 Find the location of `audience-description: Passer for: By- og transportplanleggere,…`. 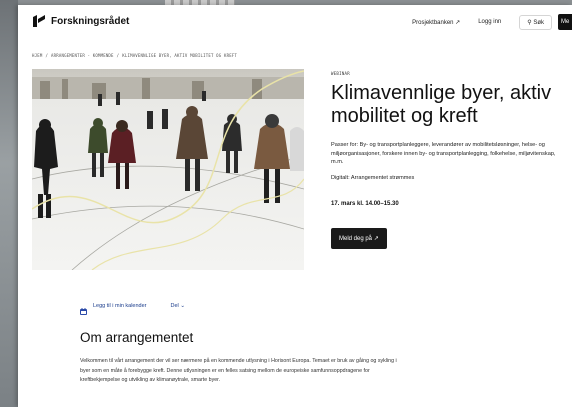

audience-description: Passer for: By- og transportplanleggere,… is located at coordinates (443, 154).